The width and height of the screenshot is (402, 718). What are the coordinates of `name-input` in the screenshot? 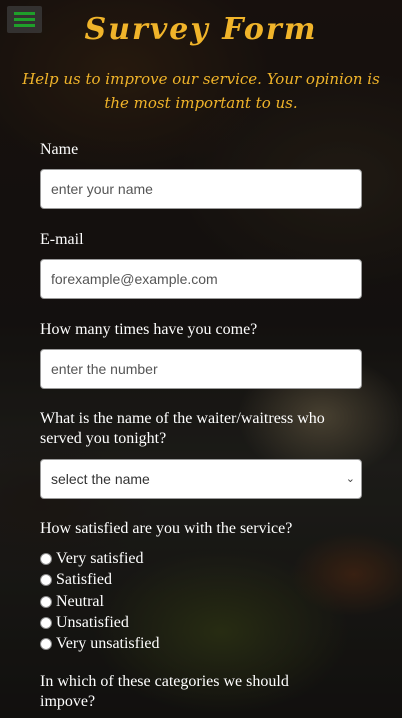 It's located at (201, 189).